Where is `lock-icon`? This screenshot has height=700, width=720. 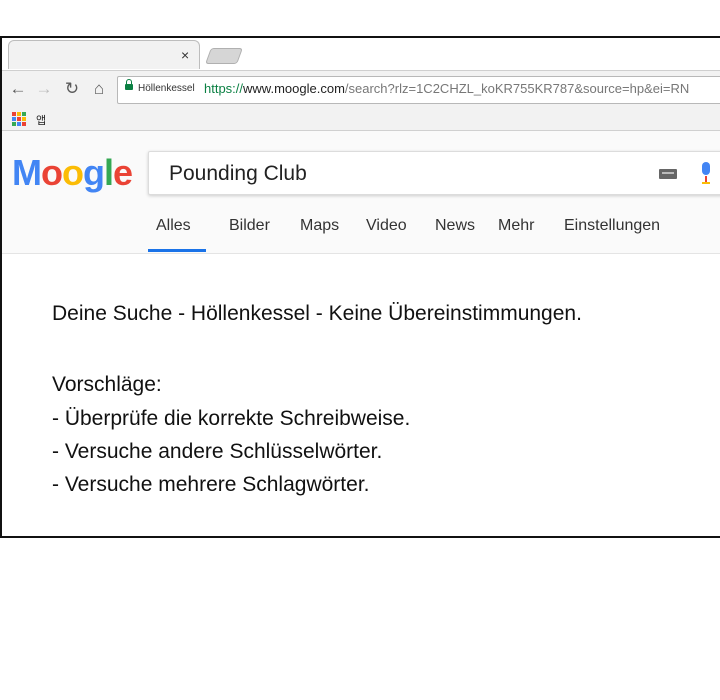
lock-icon is located at coordinates (129, 84).